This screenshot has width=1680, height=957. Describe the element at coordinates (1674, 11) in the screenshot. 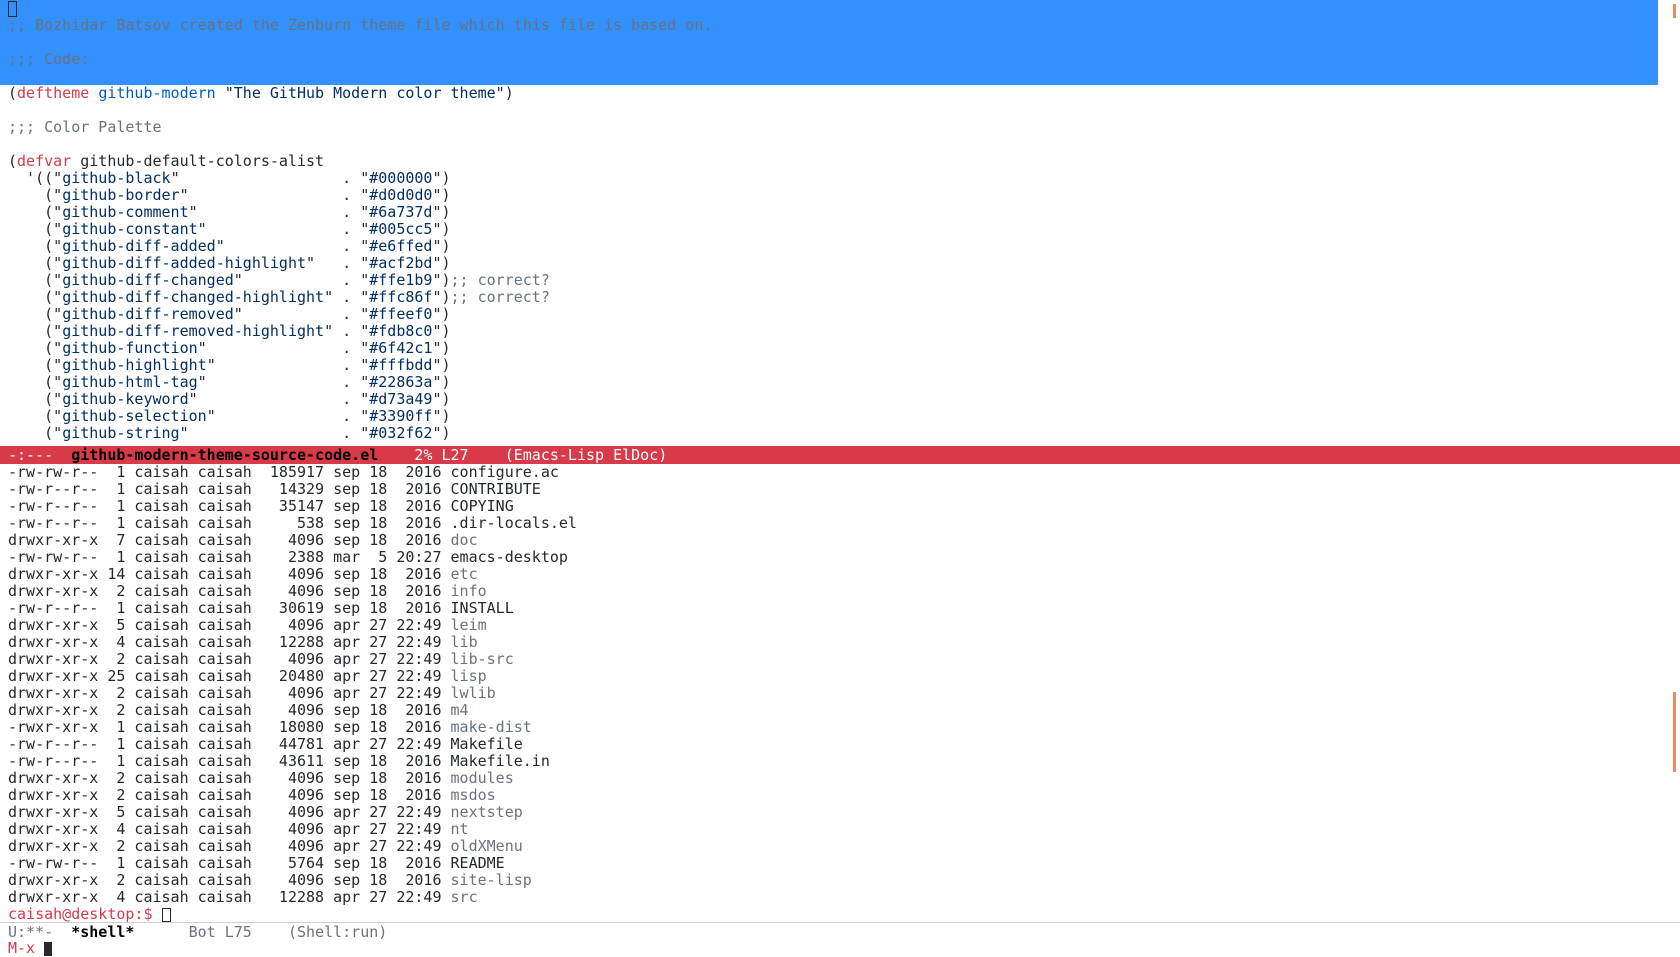

I see `editor-scroll-indicator` at that location.